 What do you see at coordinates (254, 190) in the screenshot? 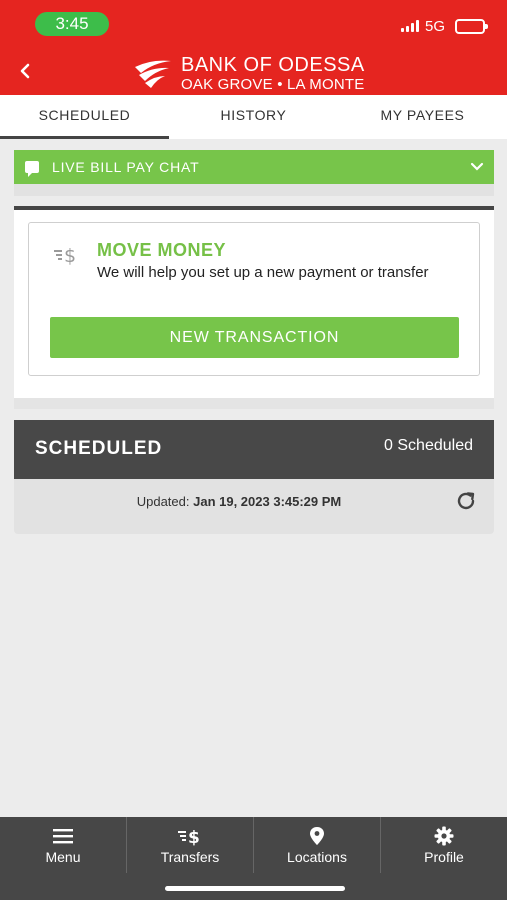
I see `chat-bar-shadow` at bounding box center [254, 190].